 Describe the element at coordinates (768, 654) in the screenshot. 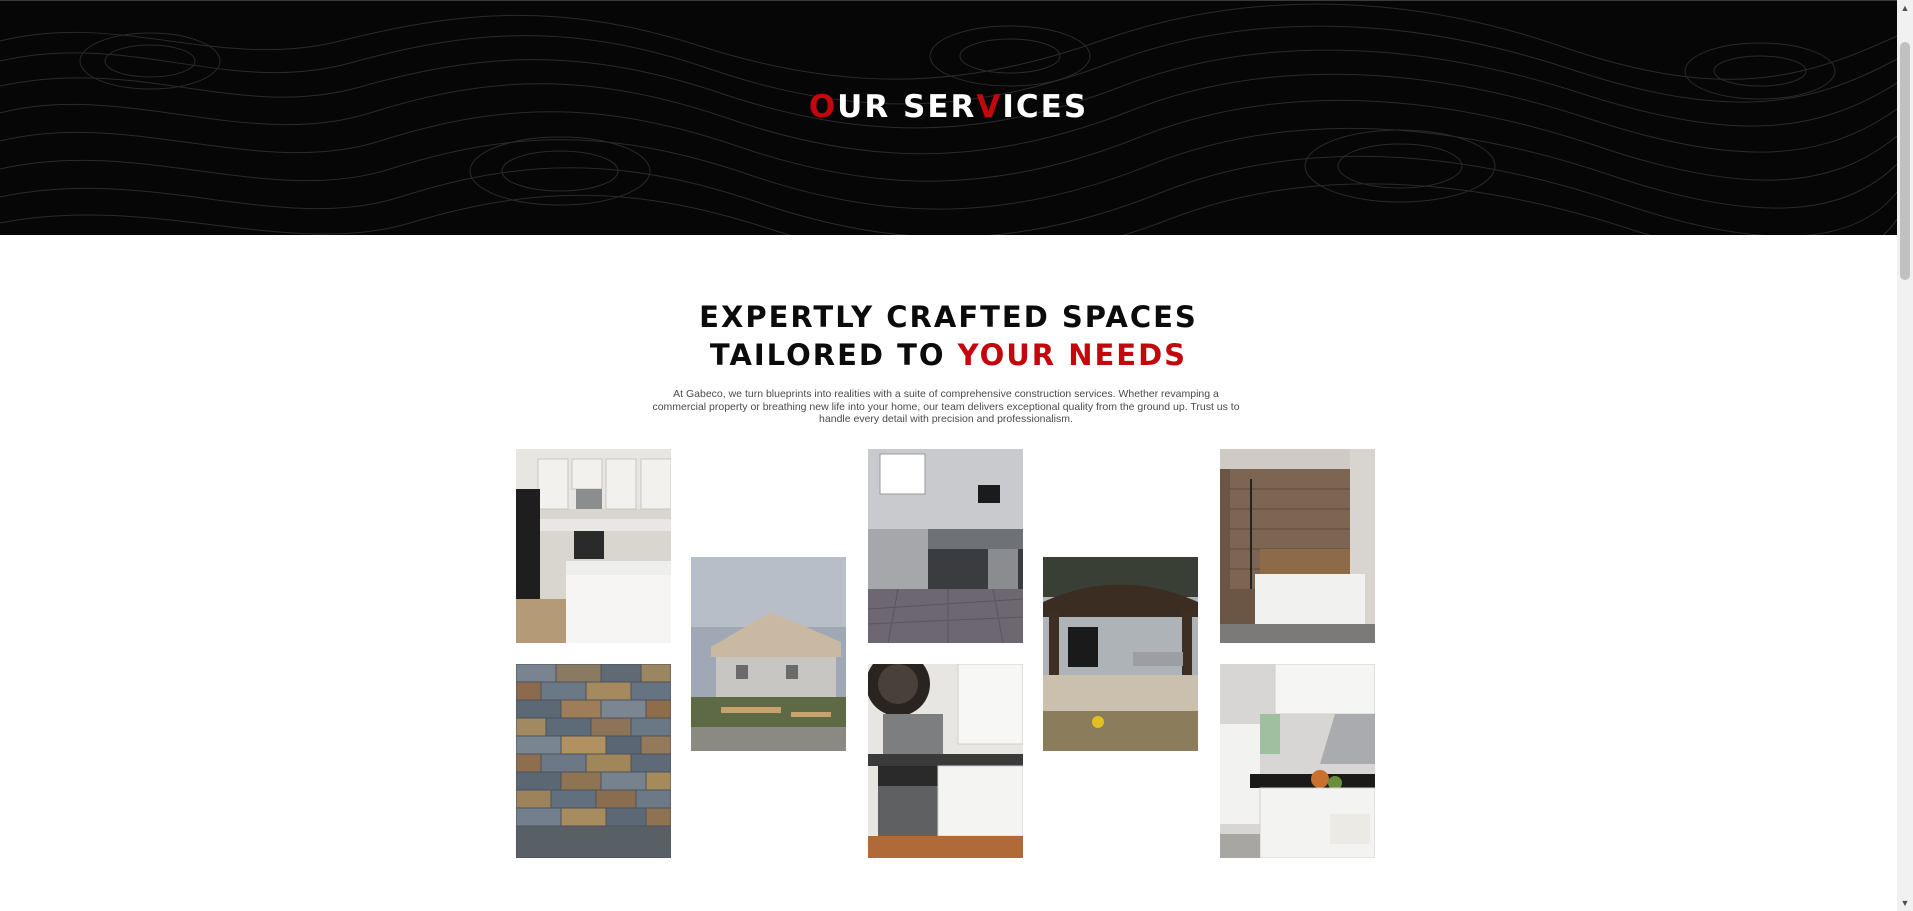

I see `gallery-photo-house-construction` at that location.